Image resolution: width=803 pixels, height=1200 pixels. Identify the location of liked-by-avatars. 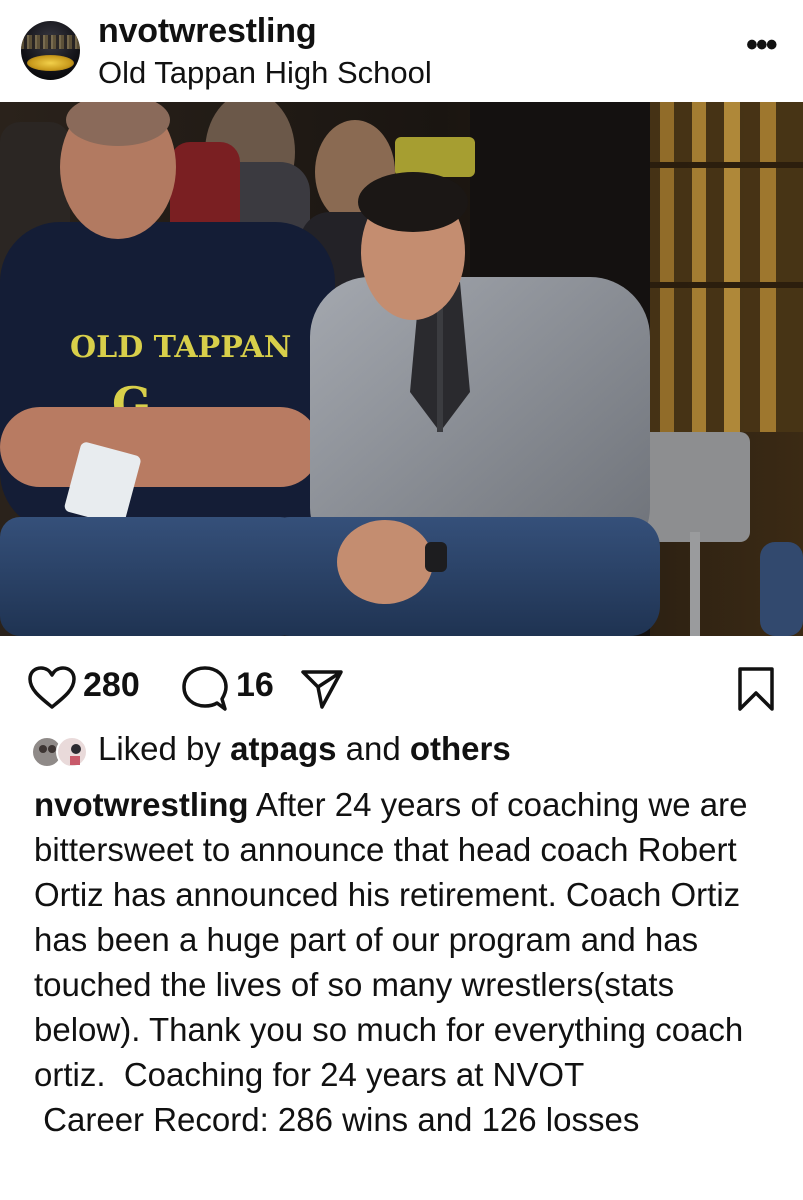
(60, 752).